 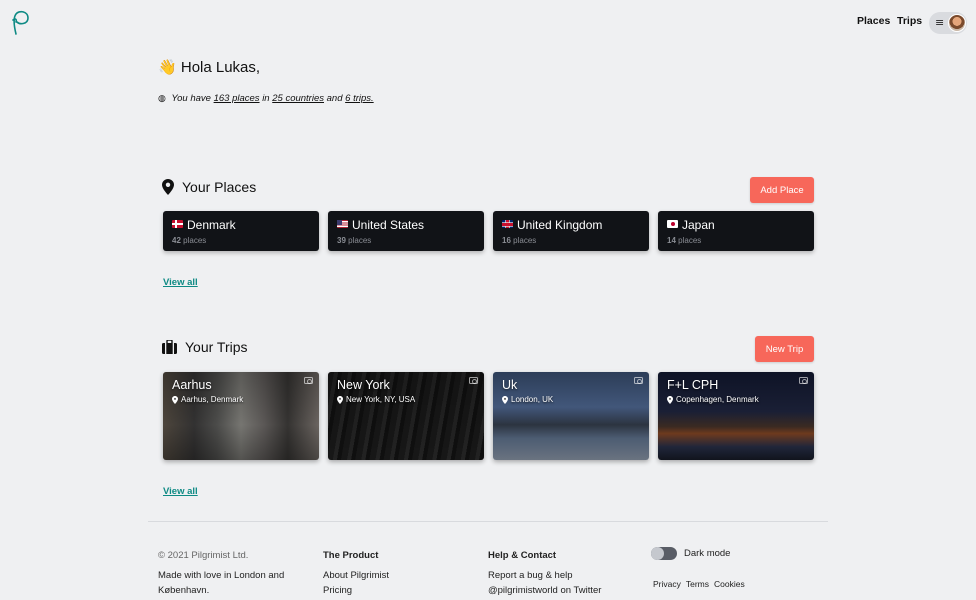 I want to click on place-card-united-kingdom: United Kingdom 16 places, so click(x=571, y=231).